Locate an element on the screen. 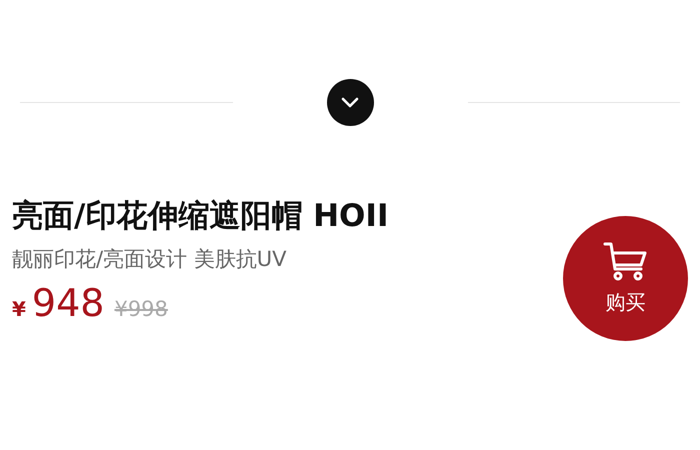 The height and width of the screenshot is (450, 700). expand-button is located at coordinates (350, 102).